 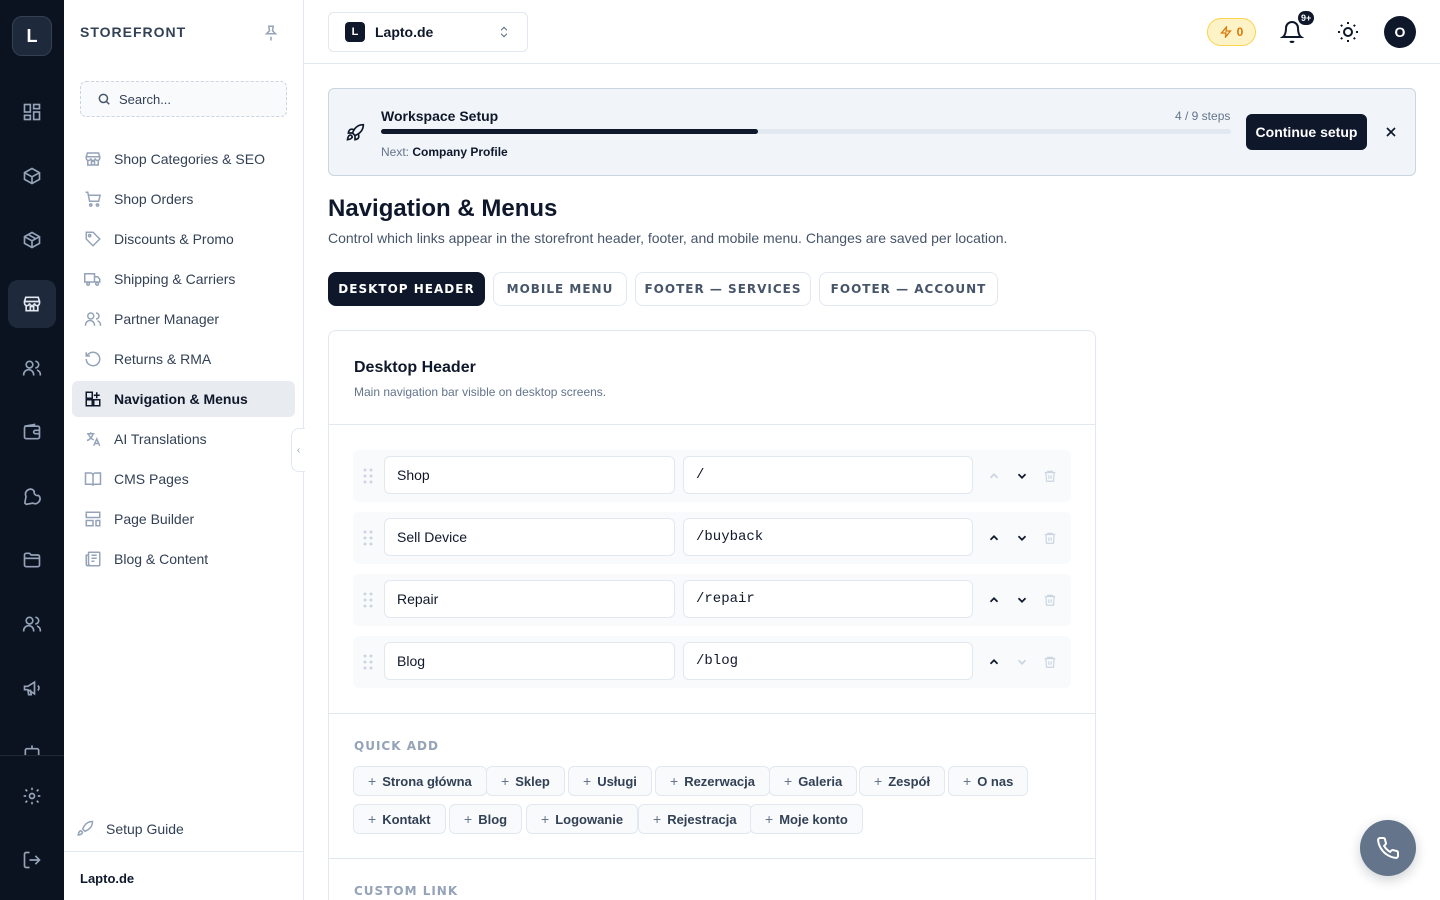 What do you see at coordinates (1400, 32) in the screenshot?
I see `avatar: O` at bounding box center [1400, 32].